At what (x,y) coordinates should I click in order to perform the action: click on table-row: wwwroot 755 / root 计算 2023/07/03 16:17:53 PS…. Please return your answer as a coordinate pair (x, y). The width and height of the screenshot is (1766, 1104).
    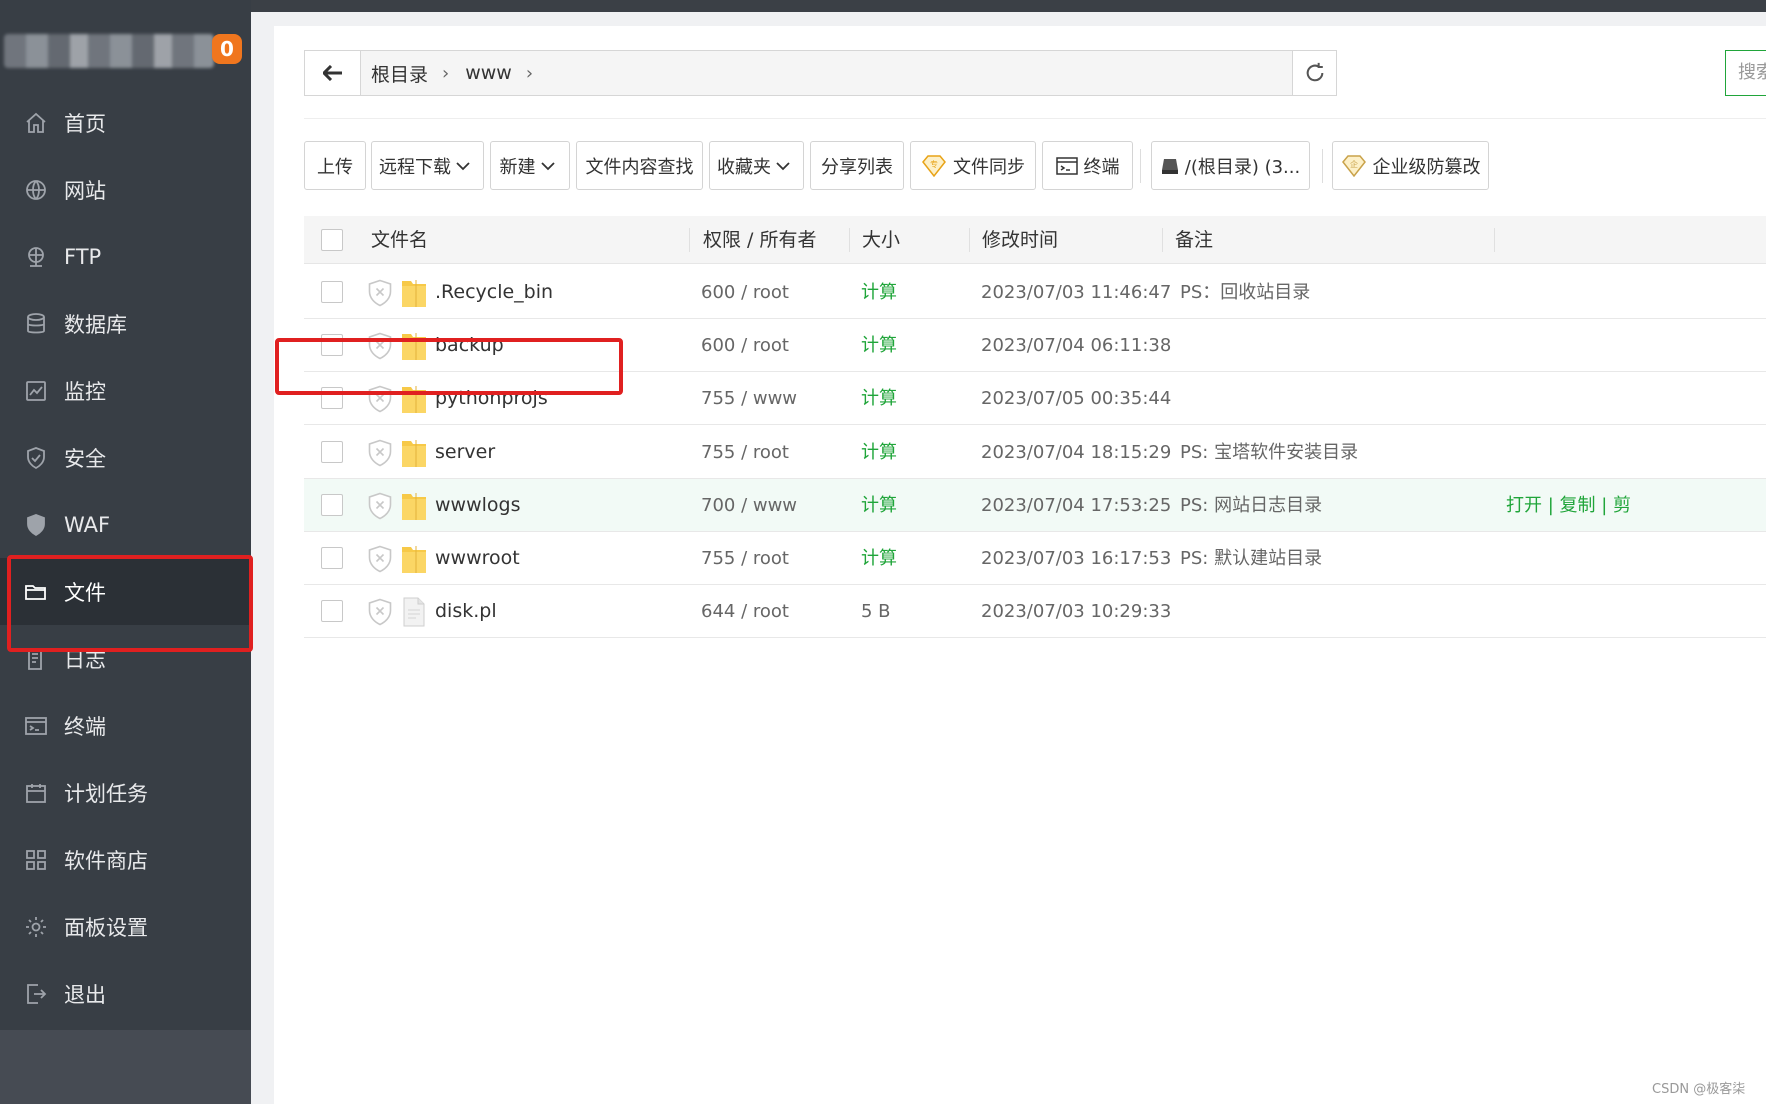
    Looking at the image, I should click on (1035, 558).